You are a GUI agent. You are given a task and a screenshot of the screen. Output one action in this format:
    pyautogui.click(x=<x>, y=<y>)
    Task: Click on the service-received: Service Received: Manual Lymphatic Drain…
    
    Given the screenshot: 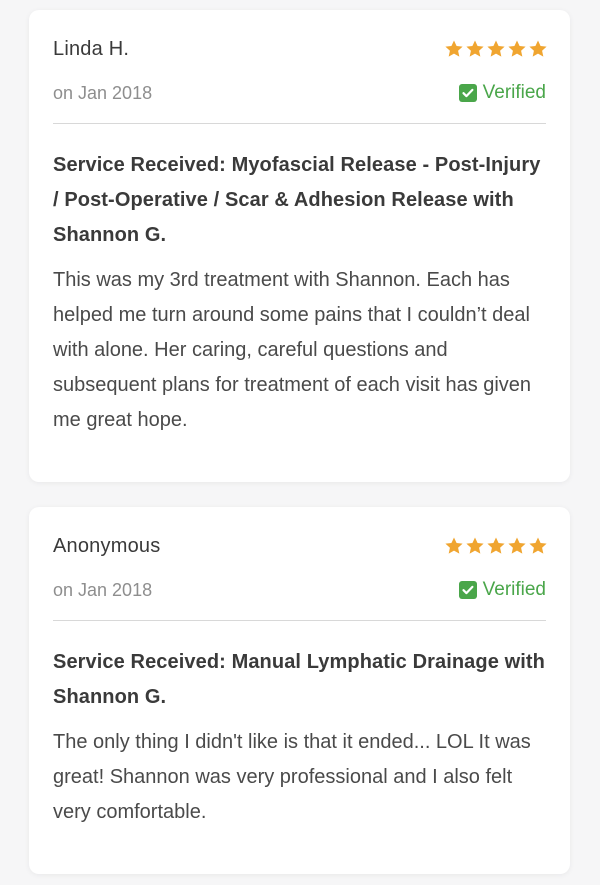 What is the action you would take?
    pyautogui.click(x=299, y=679)
    